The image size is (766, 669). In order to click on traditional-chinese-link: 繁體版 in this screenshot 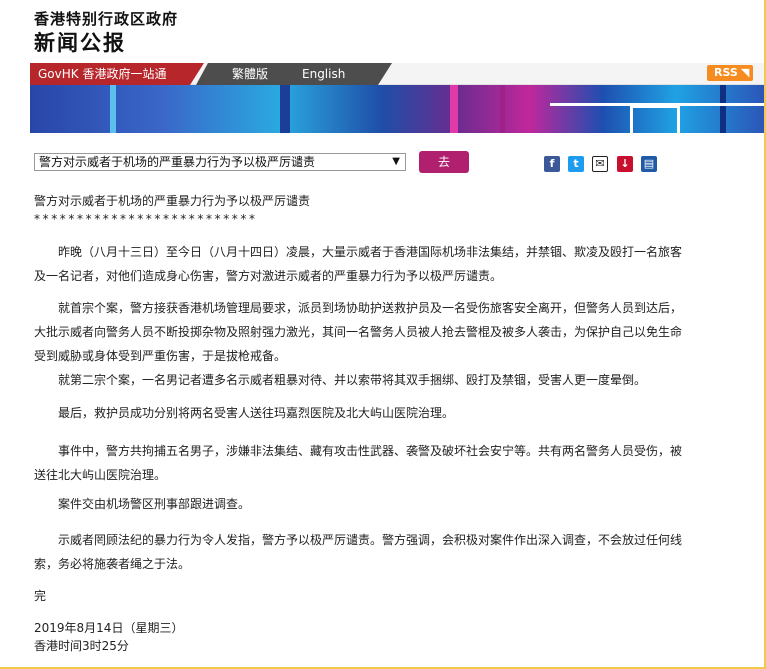, I will do `click(250, 74)`.